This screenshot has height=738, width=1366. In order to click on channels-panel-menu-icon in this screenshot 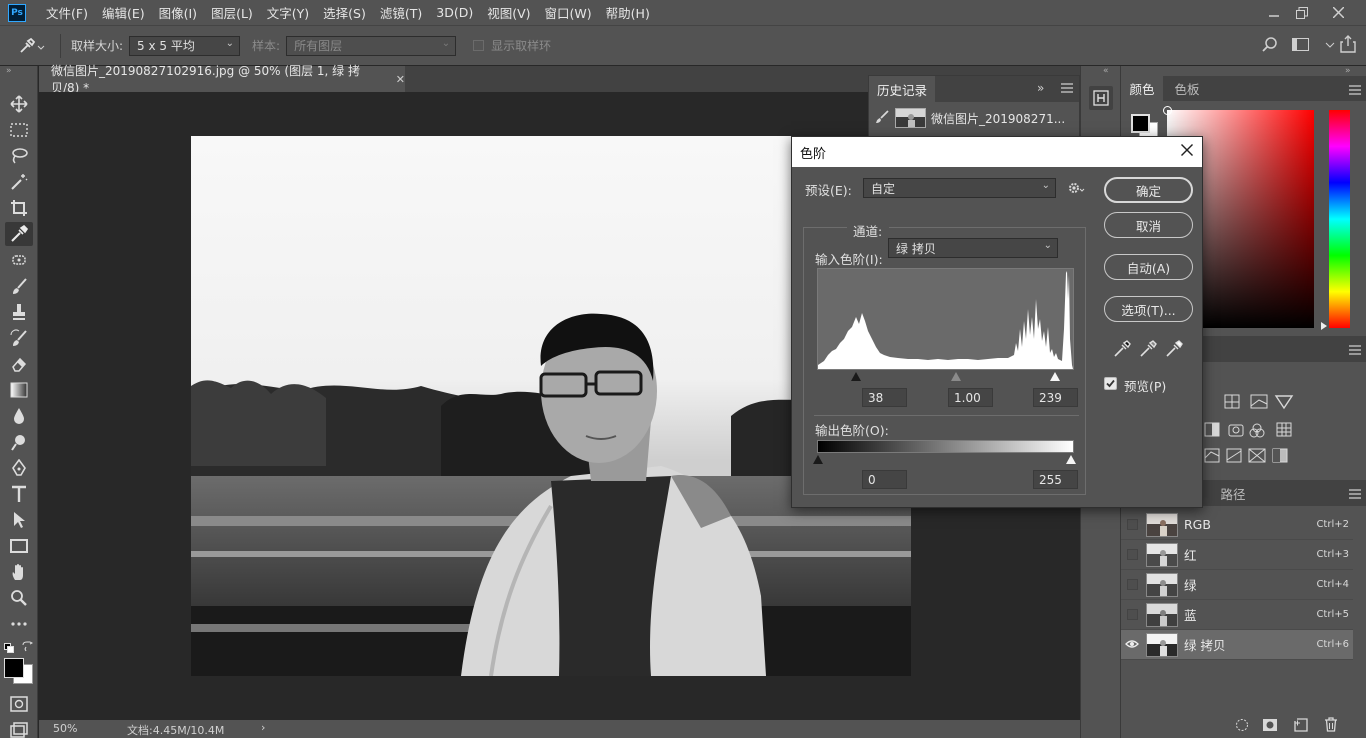, I will do `click(1355, 495)`.